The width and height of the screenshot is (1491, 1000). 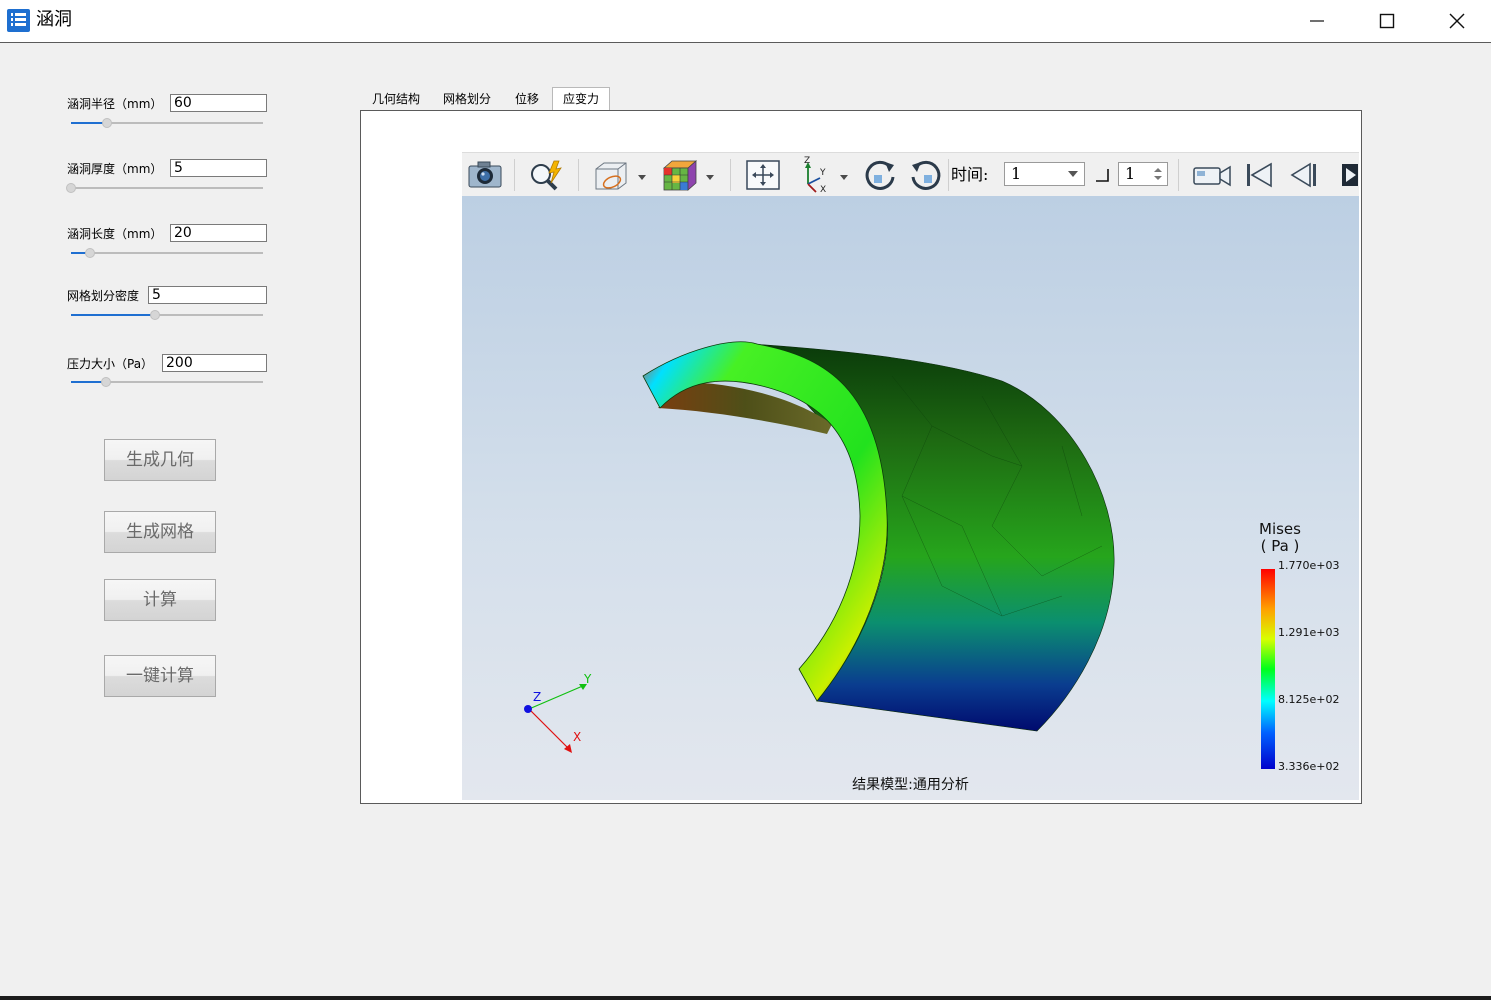 What do you see at coordinates (1347, 175) in the screenshot?
I see `next-frame-icon` at bounding box center [1347, 175].